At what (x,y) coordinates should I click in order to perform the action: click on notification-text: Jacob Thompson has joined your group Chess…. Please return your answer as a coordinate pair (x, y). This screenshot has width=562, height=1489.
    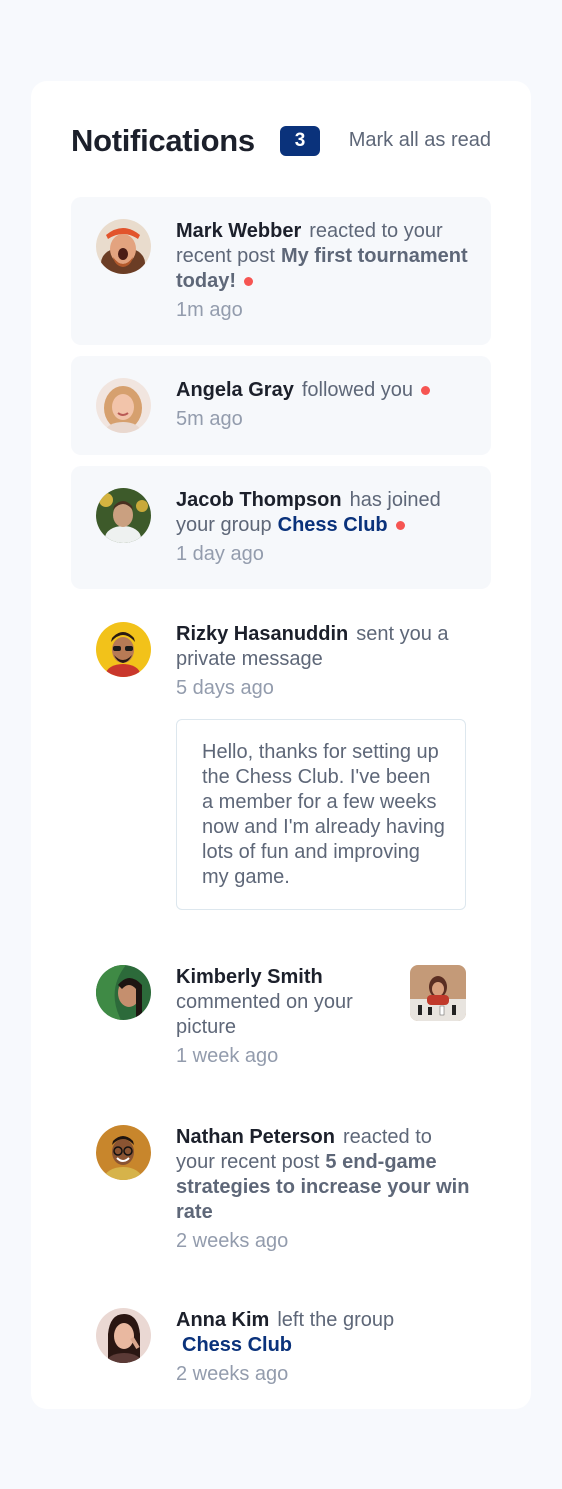
    Looking at the image, I should click on (323, 527).